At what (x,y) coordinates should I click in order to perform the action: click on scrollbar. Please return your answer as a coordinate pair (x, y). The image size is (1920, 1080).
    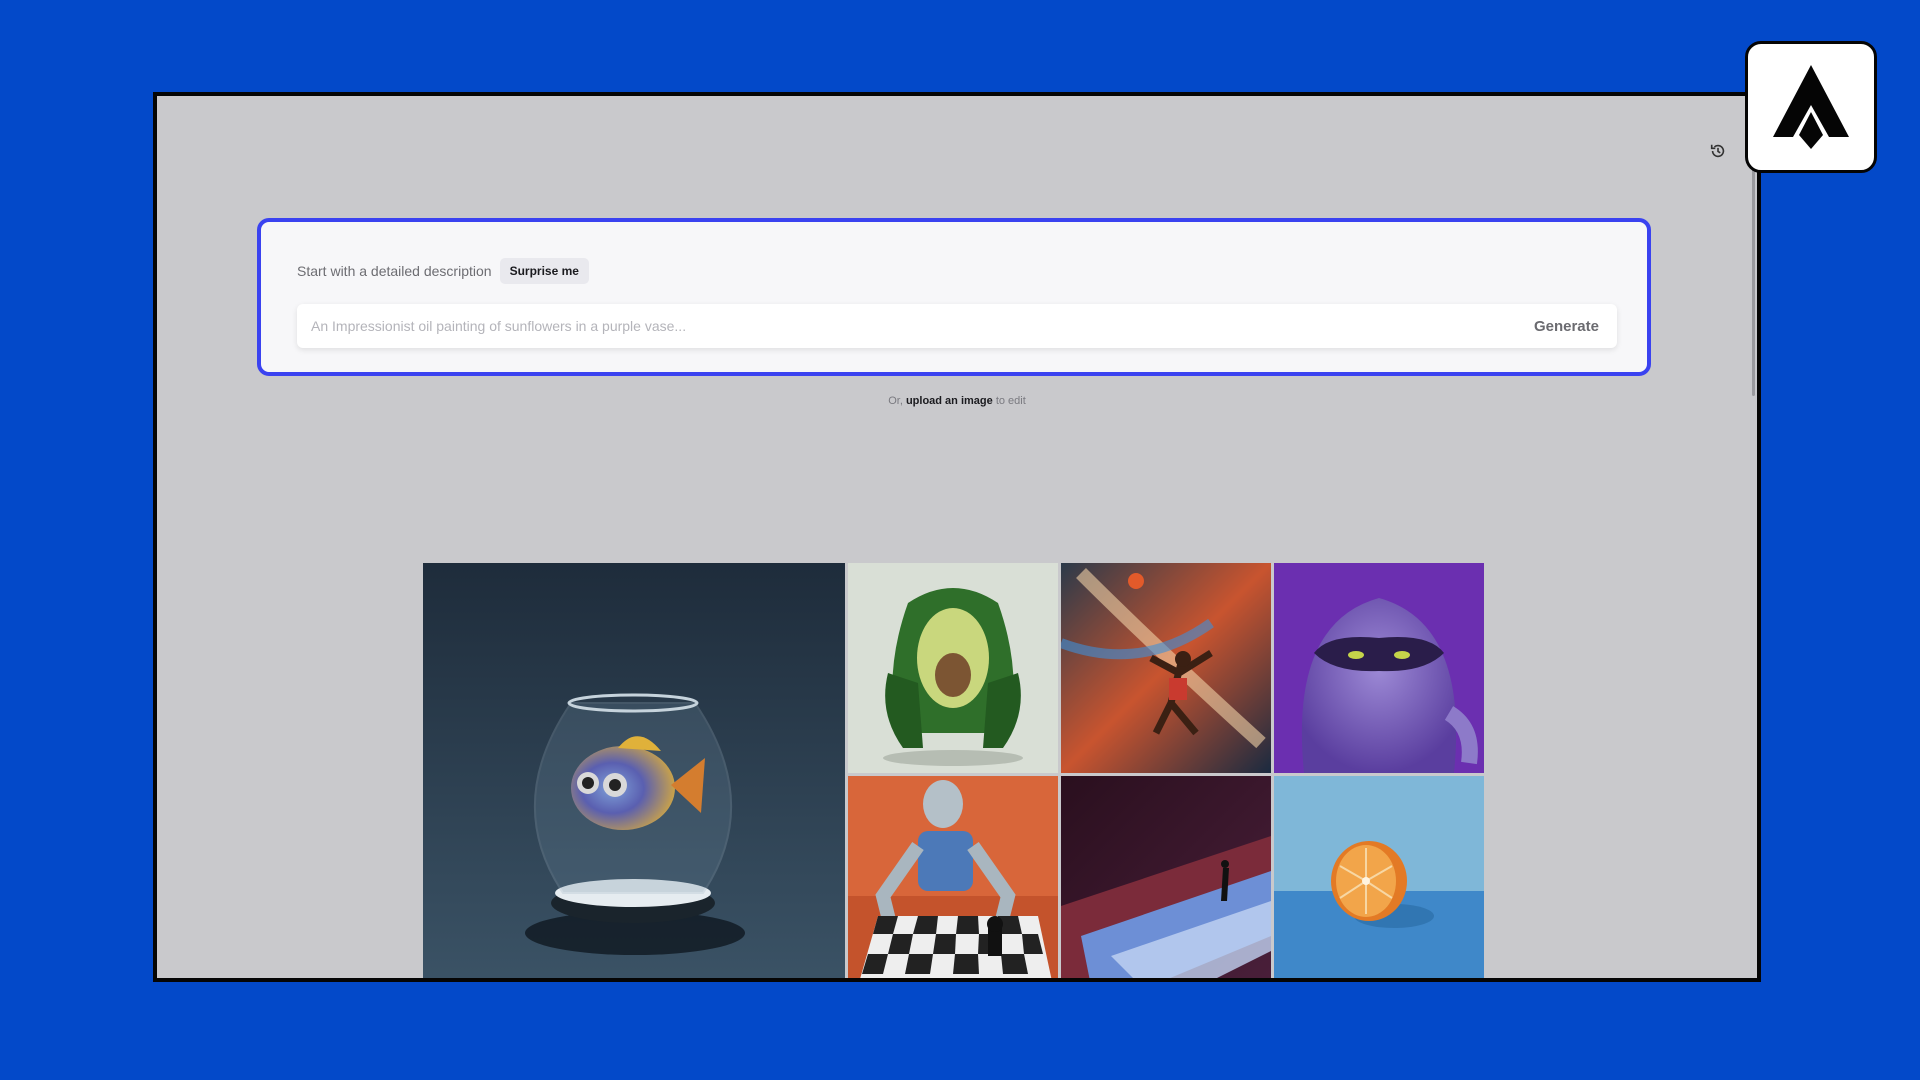
    Looking at the image, I should click on (1753, 276).